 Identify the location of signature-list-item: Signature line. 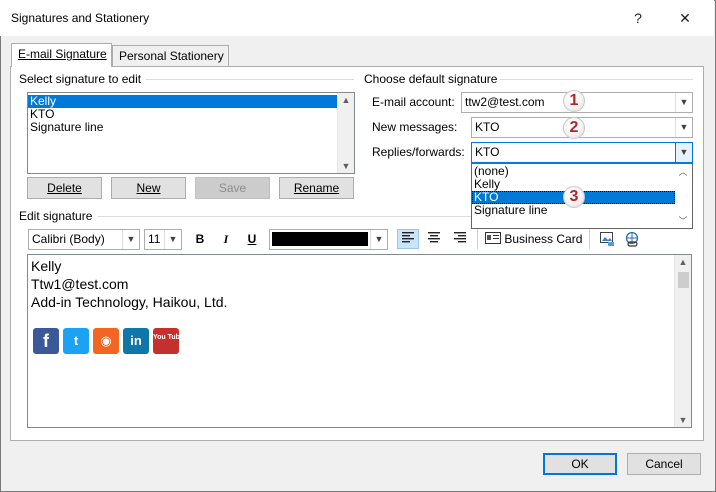
(191, 127).